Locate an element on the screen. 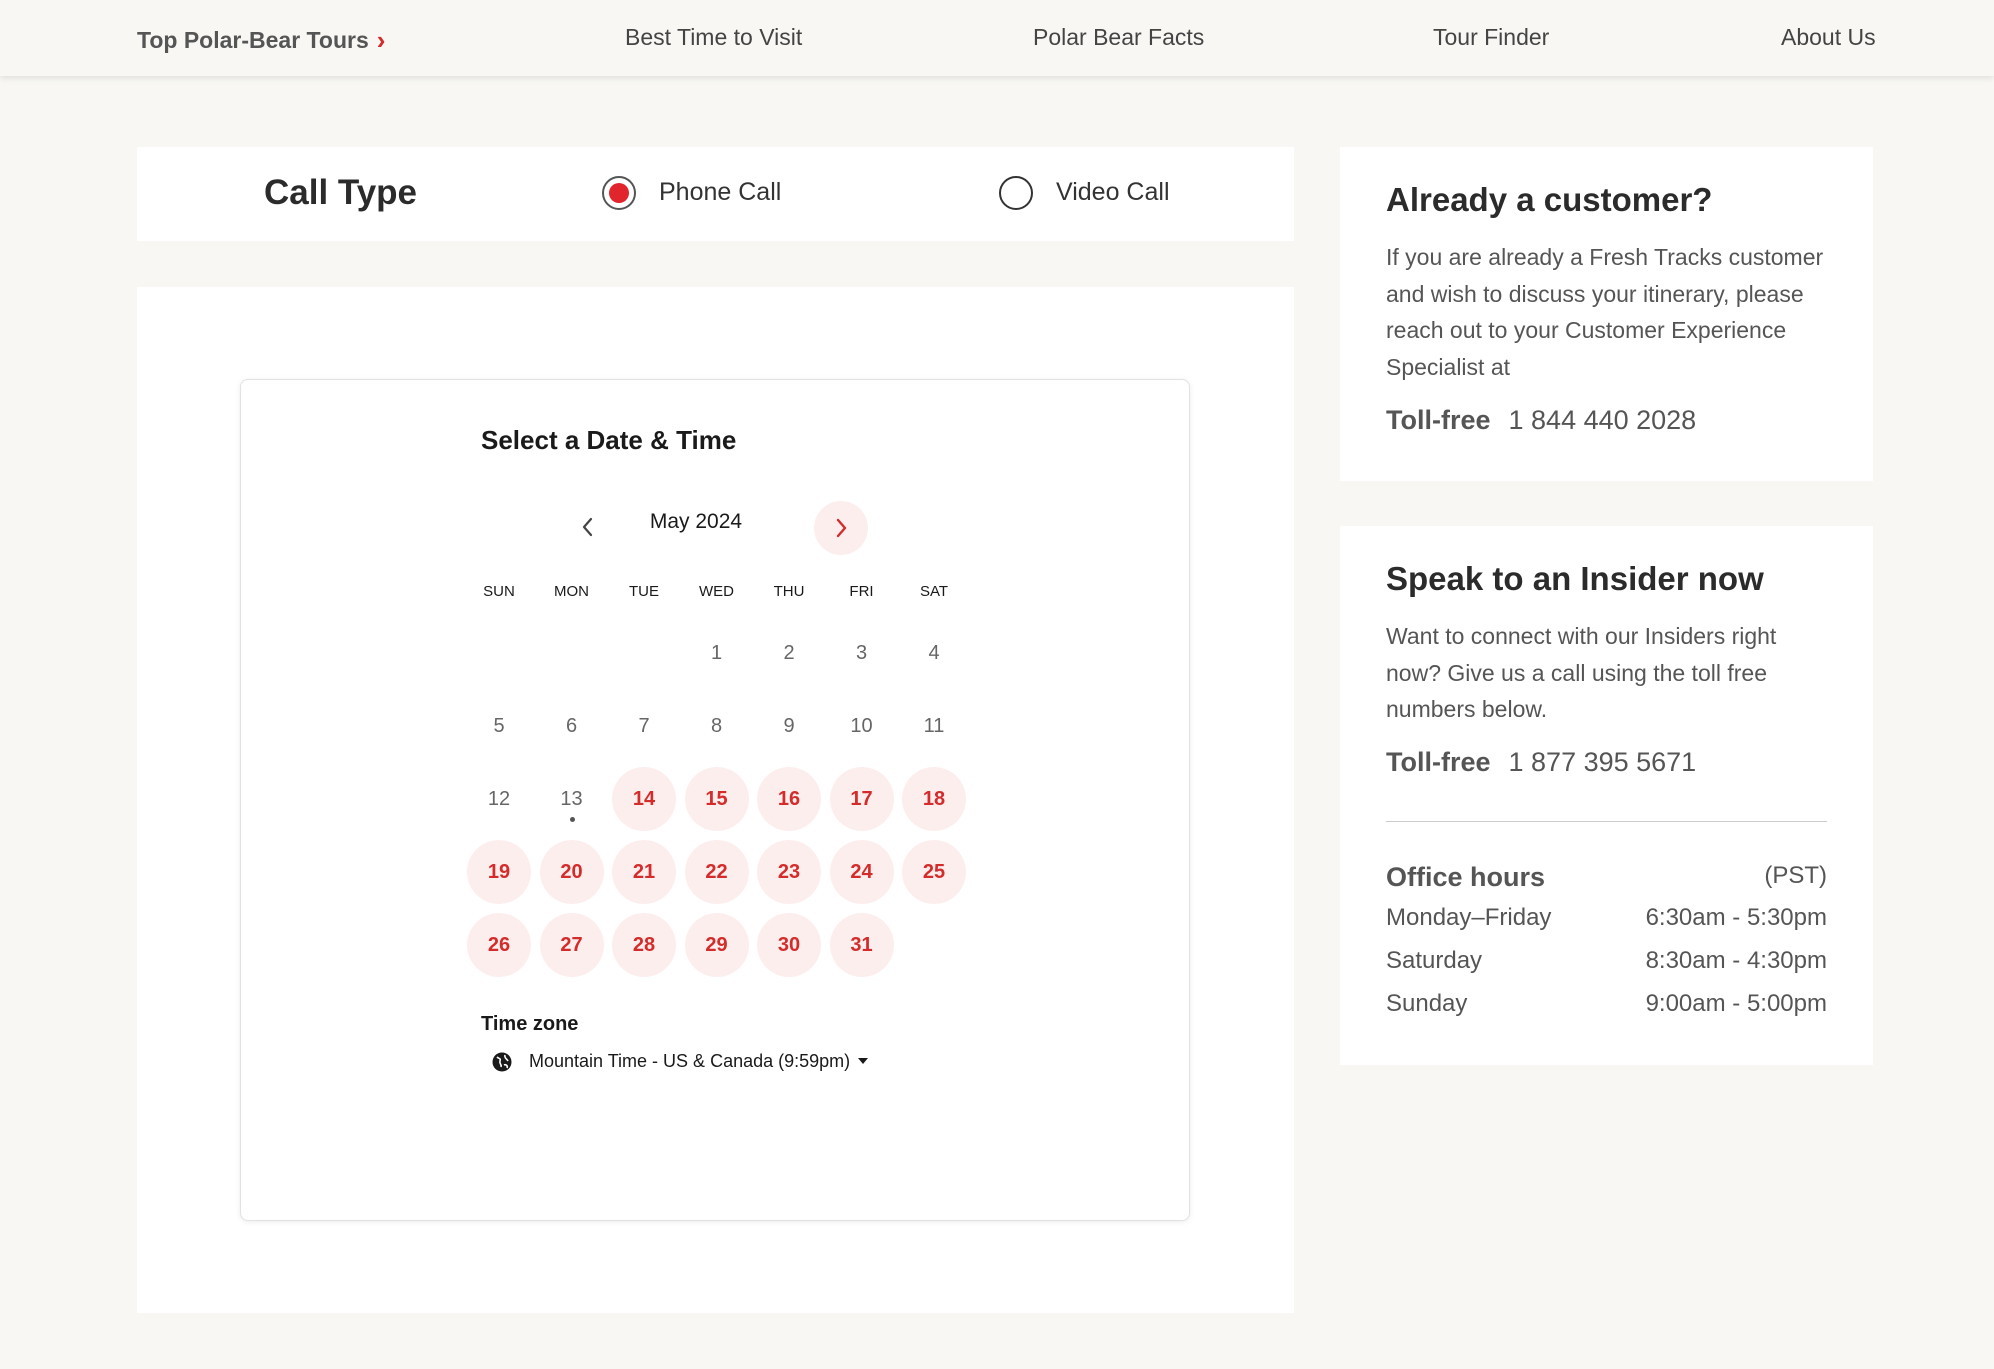  customer-phone-link: 1 844 440 2028 is located at coordinates (1603, 420).